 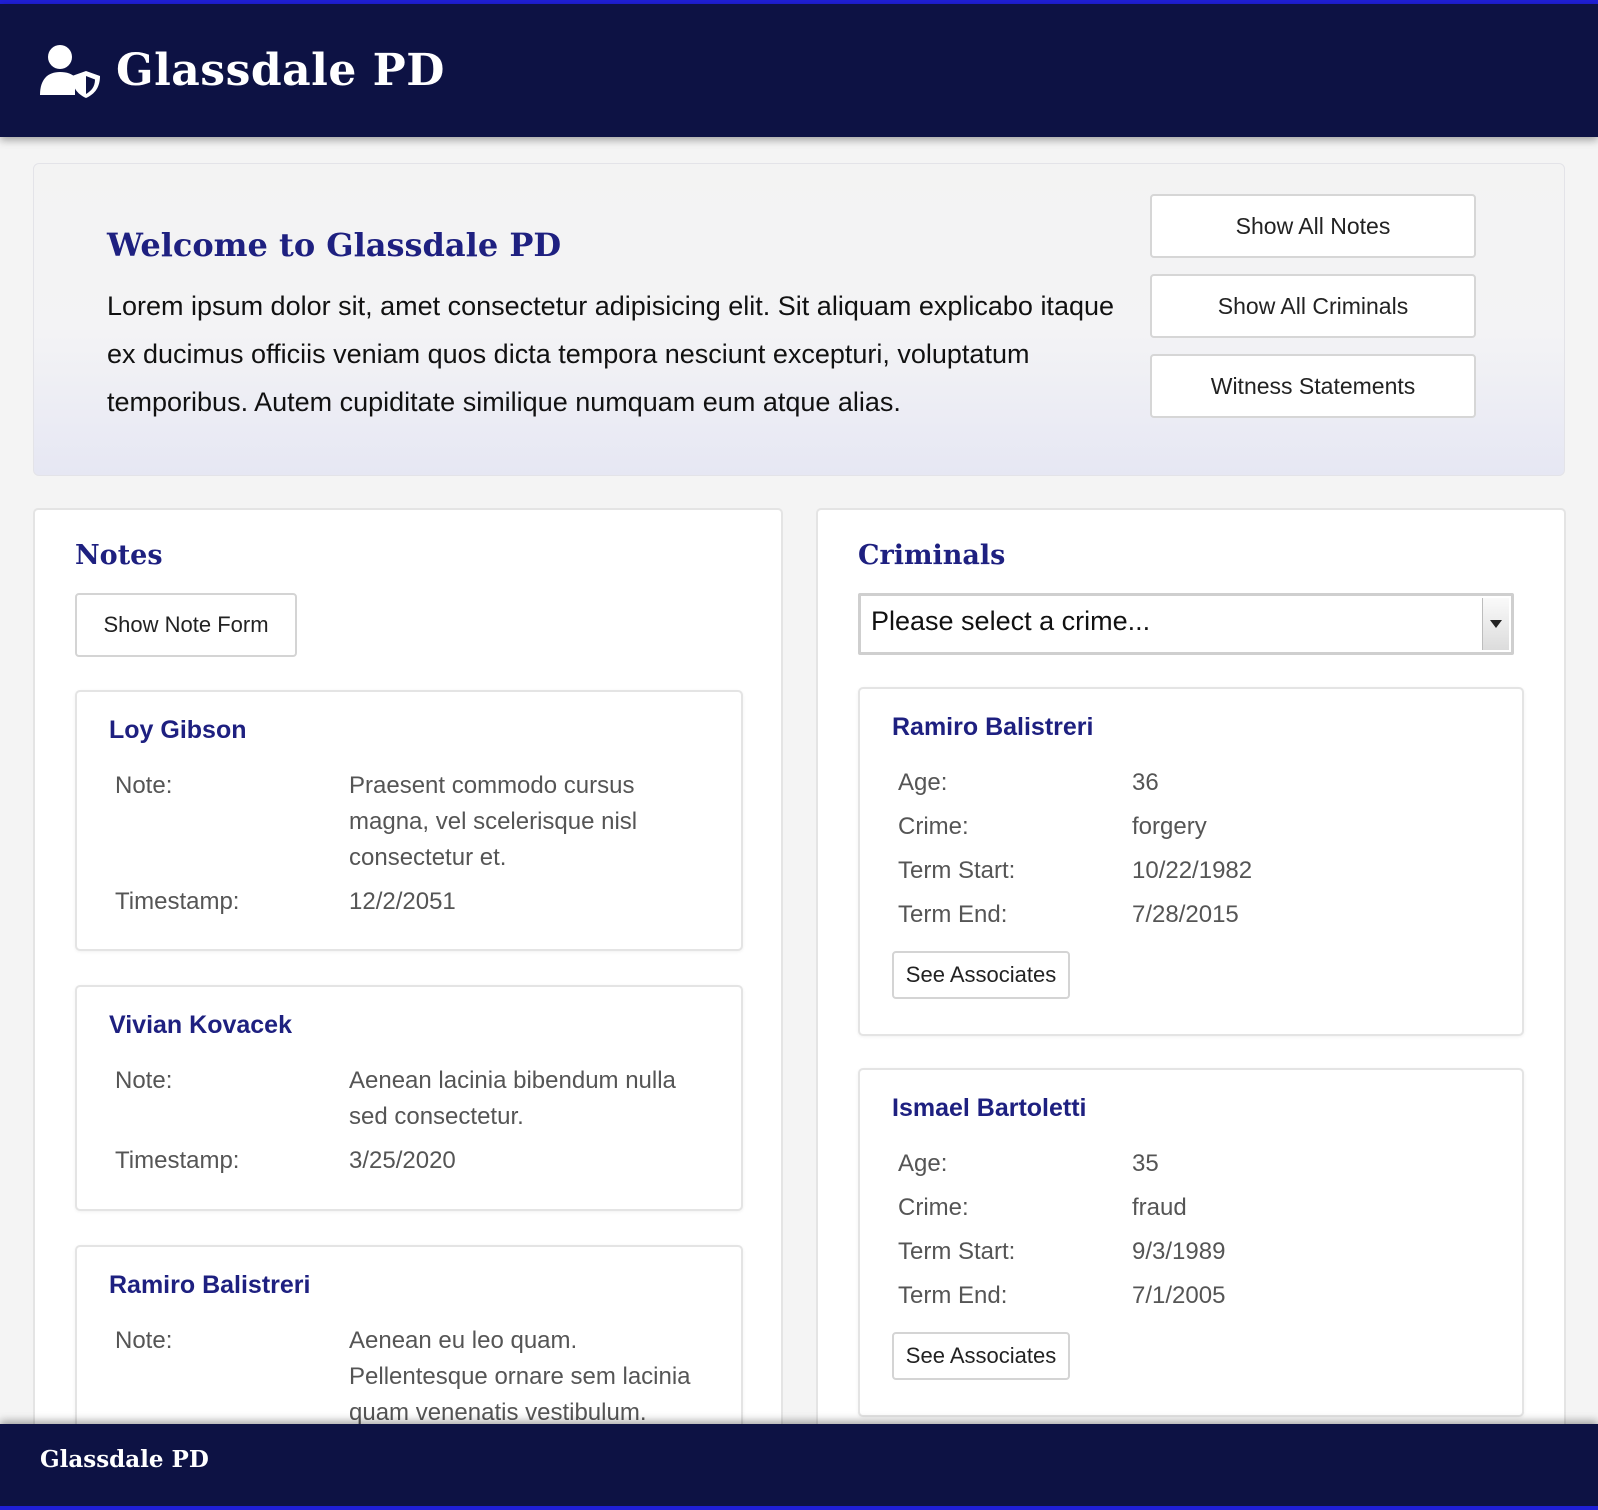 What do you see at coordinates (520, 1376) in the screenshot?
I see `note-text-line: Pellentesque ornare sem lacinia` at bounding box center [520, 1376].